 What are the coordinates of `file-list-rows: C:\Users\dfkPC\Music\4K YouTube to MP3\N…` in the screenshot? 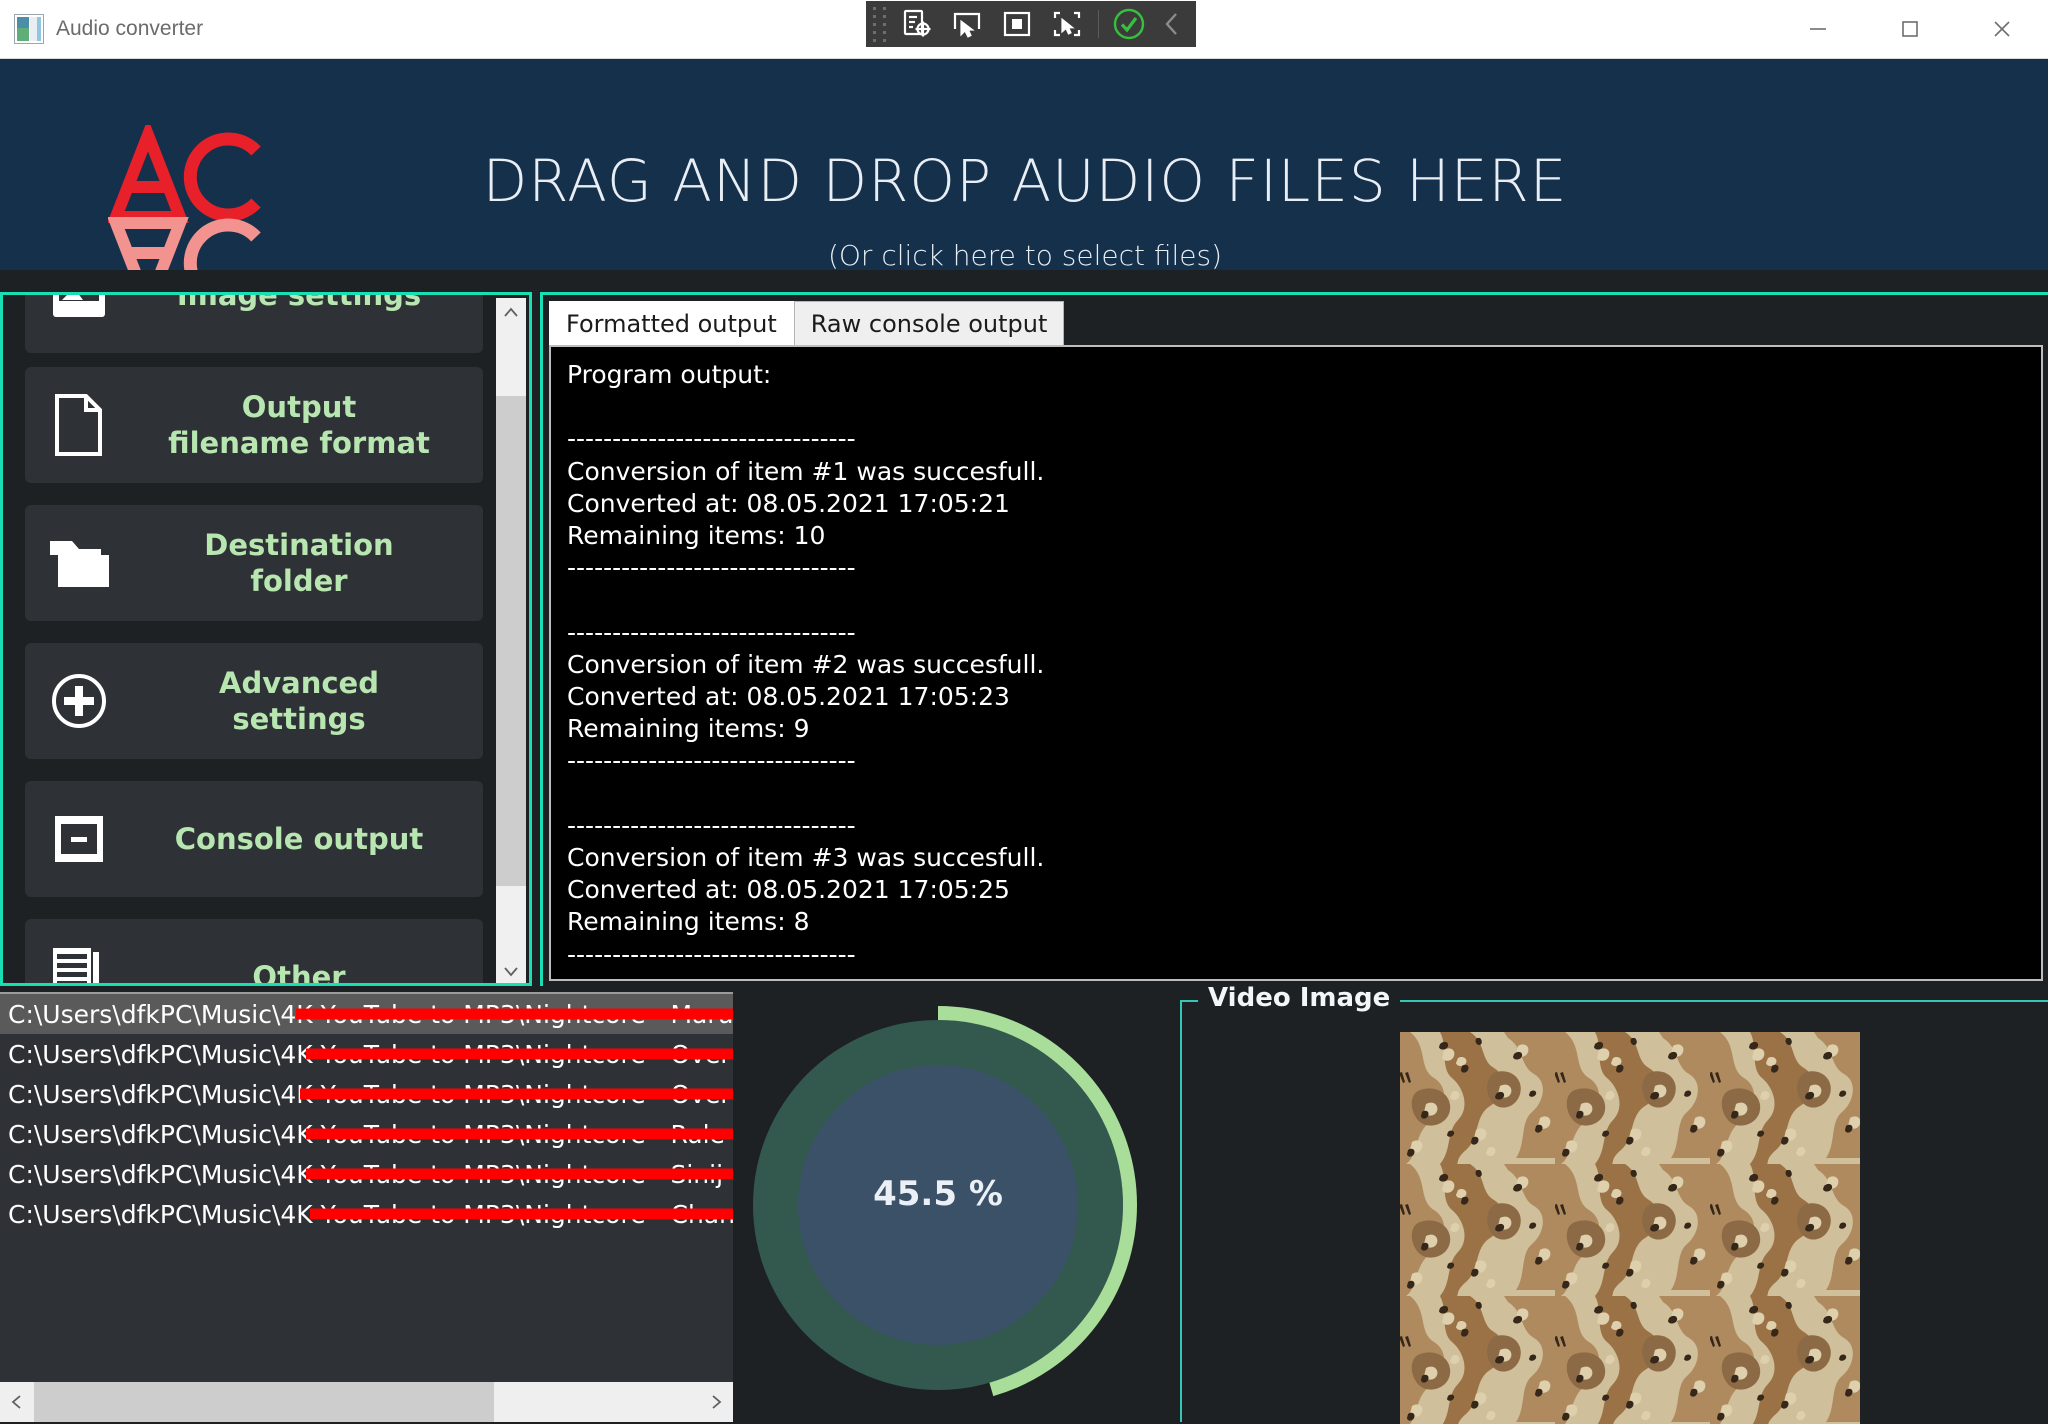 It's located at (366, 1114).